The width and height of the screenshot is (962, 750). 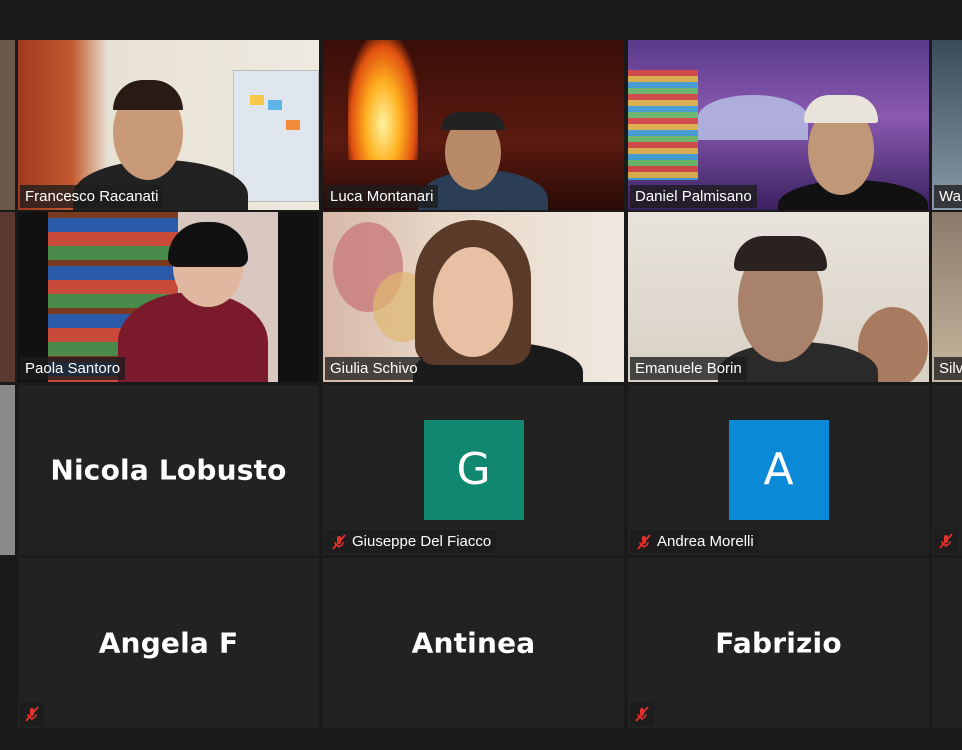 I want to click on participant-video-tile: Luca Montanari, so click(x=473, y=125).